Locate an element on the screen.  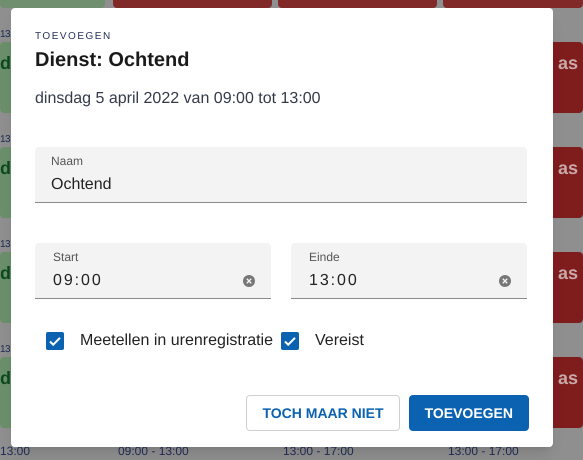
time-field: Start 09:00 is located at coordinates (153, 271).